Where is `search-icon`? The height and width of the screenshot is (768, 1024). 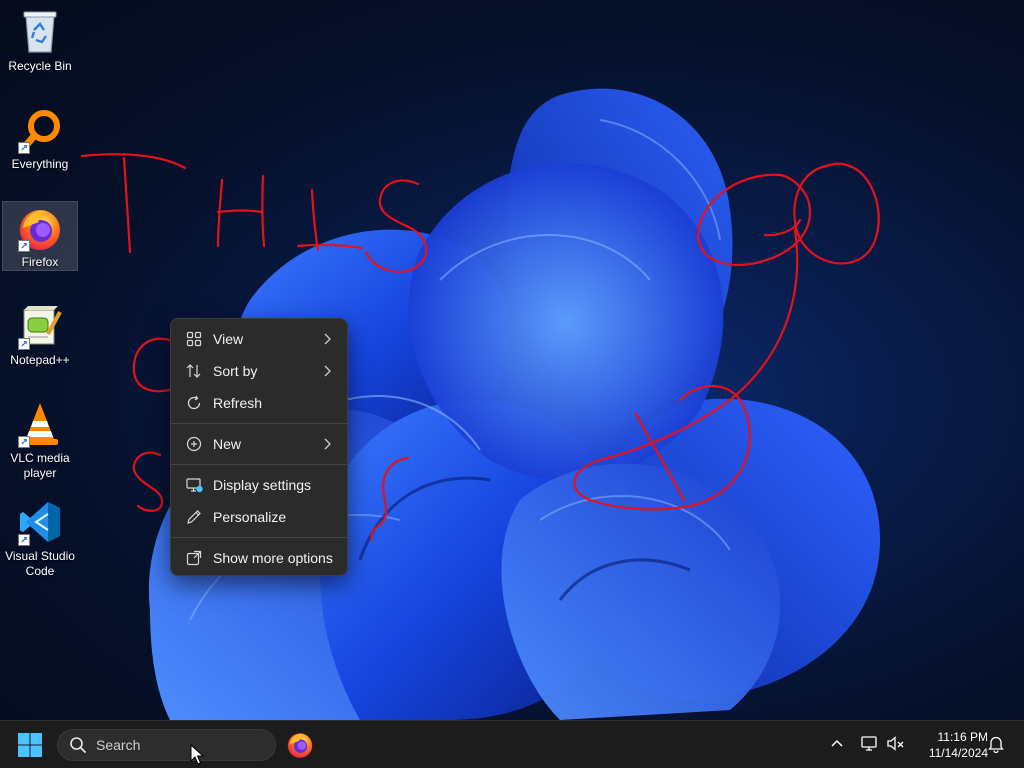 search-icon is located at coordinates (78, 745).